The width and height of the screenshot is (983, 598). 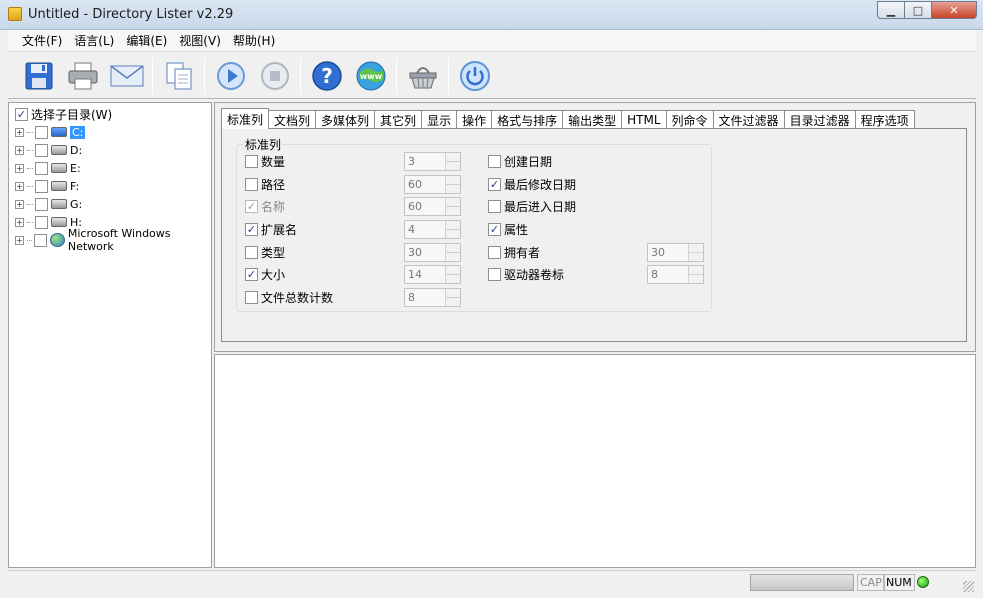 I want to click on option-modified-date: 最后修改日期, so click(x=532, y=184).